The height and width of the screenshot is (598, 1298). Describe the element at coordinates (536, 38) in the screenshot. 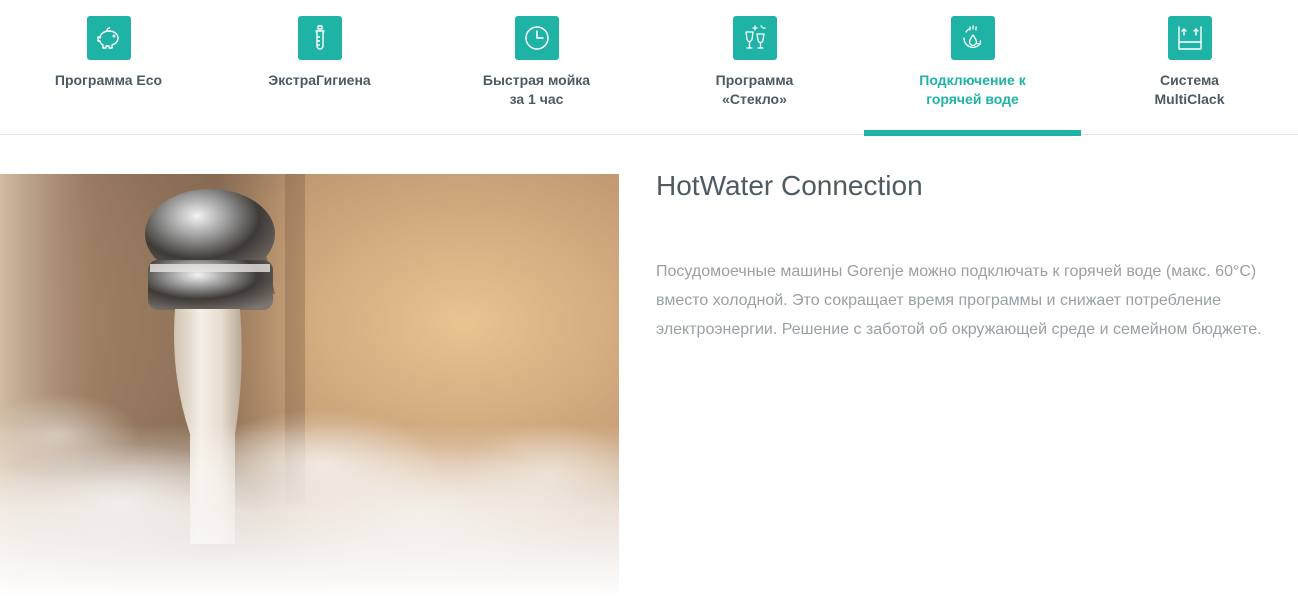

I see `clock-icon` at that location.